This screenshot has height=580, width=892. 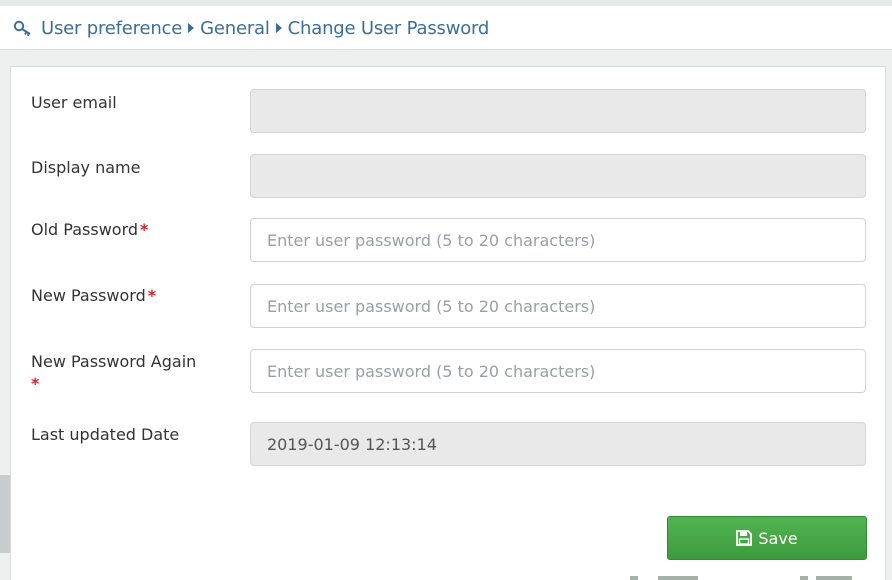 I want to click on new-password-again-label-text: New Password Again, so click(x=114, y=361).